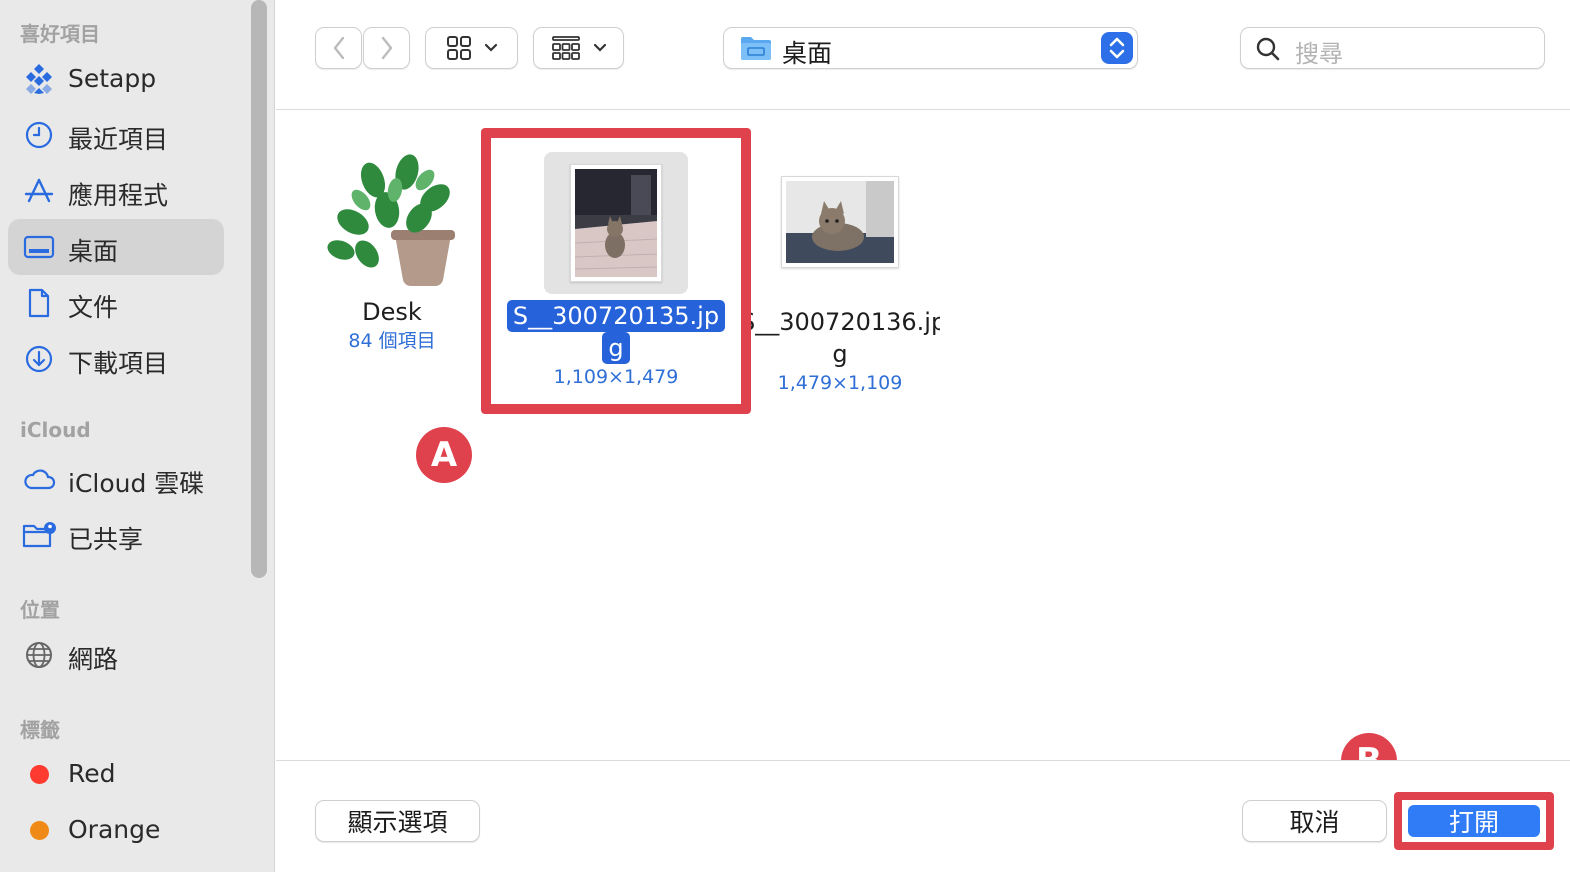 This screenshot has height=872, width=1570. I want to click on sidebar-item-label: 網路, so click(93, 659).